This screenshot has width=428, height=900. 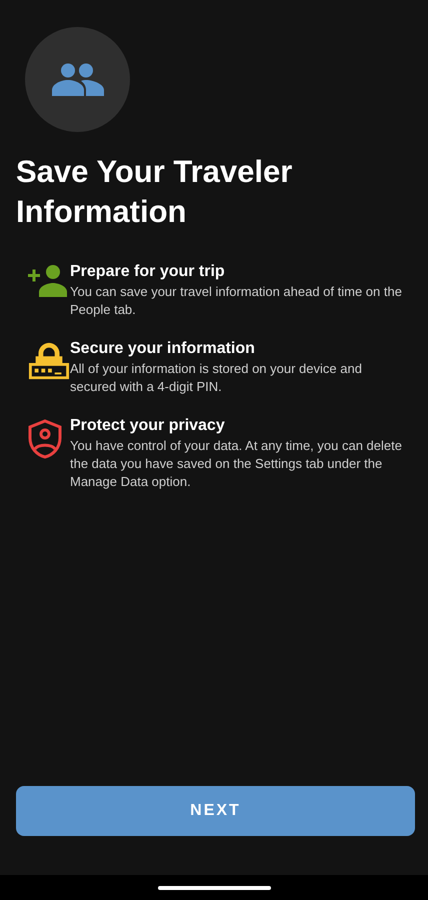 What do you see at coordinates (148, 426) in the screenshot?
I see `feature-title: Protect your privacy` at bounding box center [148, 426].